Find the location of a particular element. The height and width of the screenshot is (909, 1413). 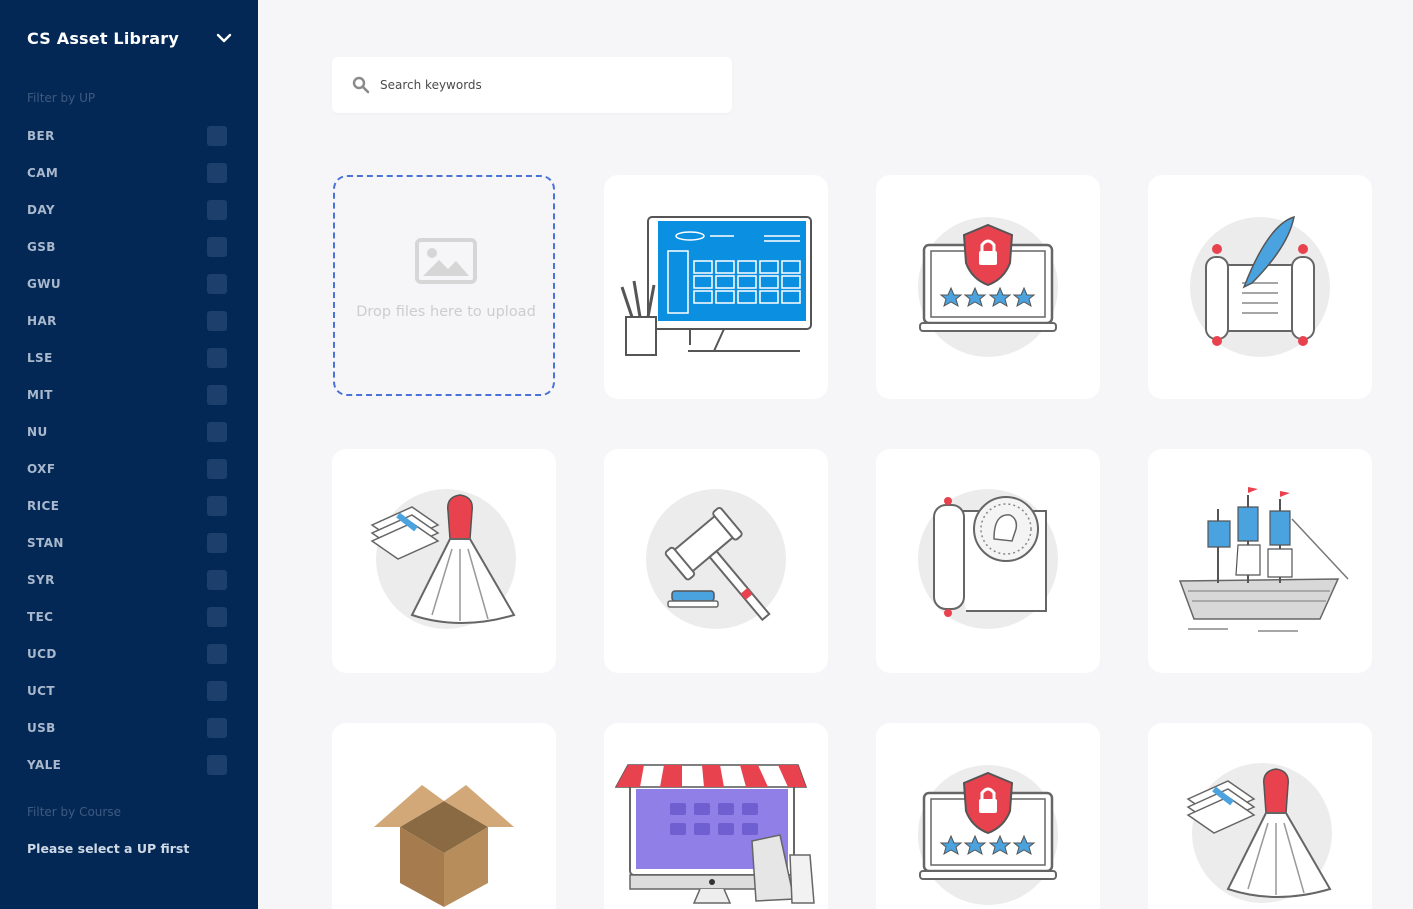

up-label: GSB is located at coordinates (41, 247).